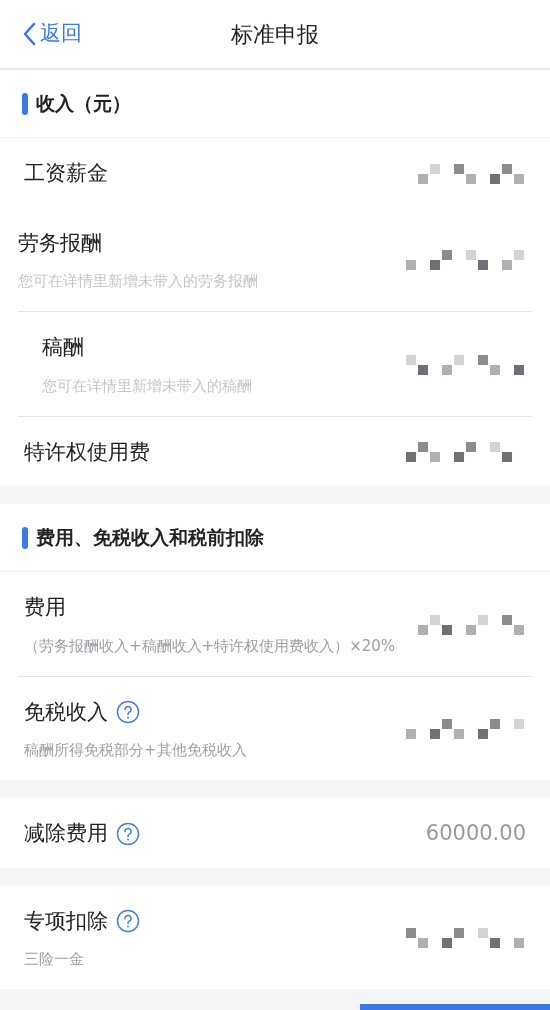  What do you see at coordinates (87, 452) in the screenshot?
I see `field-label: 特许权使用费` at bounding box center [87, 452].